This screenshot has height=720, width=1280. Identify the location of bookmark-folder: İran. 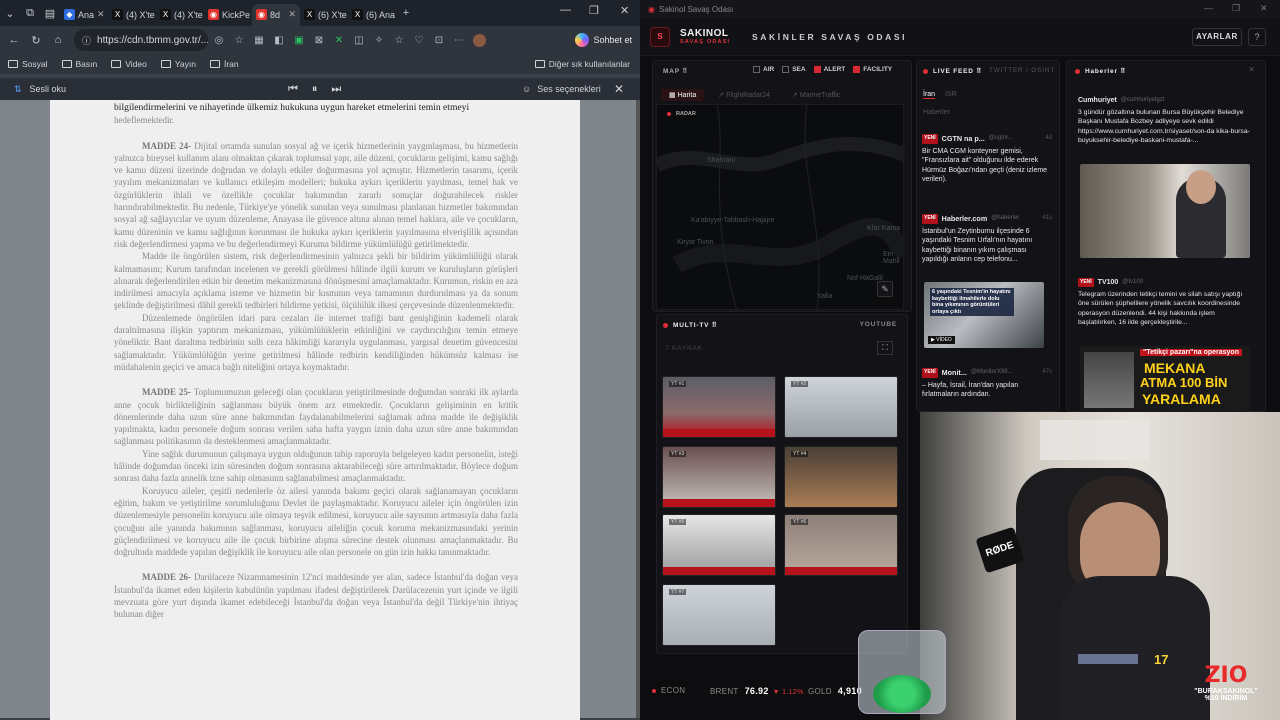
(224, 64).